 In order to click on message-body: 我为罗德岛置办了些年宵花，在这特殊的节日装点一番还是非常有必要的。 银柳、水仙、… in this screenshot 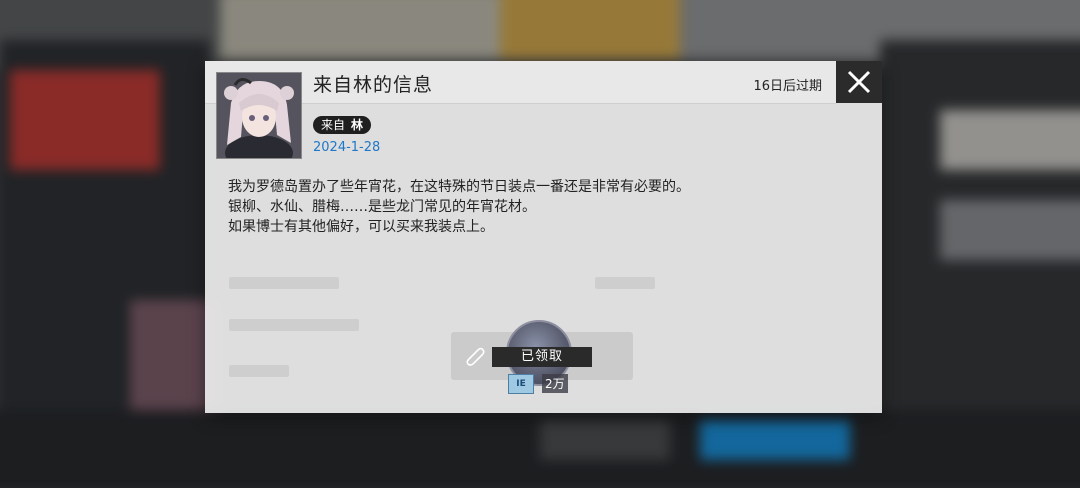, I will do `click(538, 207)`.